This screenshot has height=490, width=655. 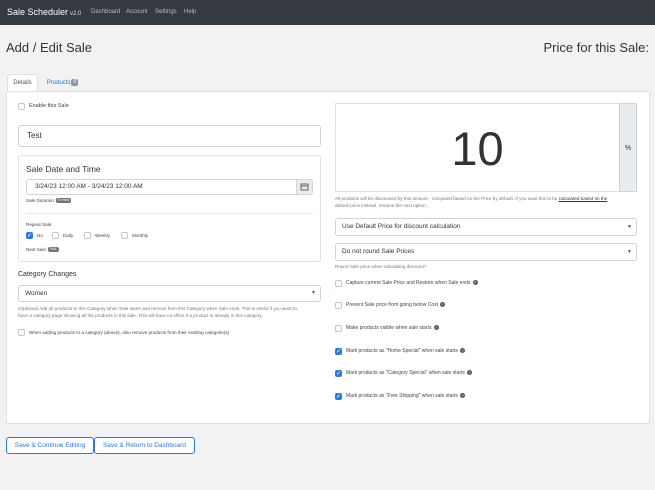 I want to click on option-make-visible-checkbox, so click(x=338, y=328).